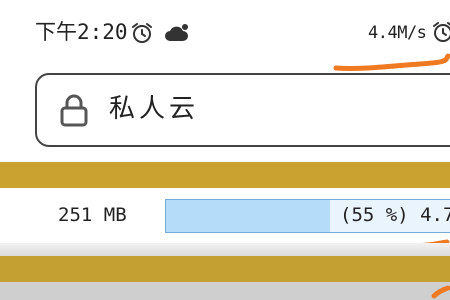  What do you see at coordinates (176, 32) in the screenshot?
I see `cloud-icon` at bounding box center [176, 32].